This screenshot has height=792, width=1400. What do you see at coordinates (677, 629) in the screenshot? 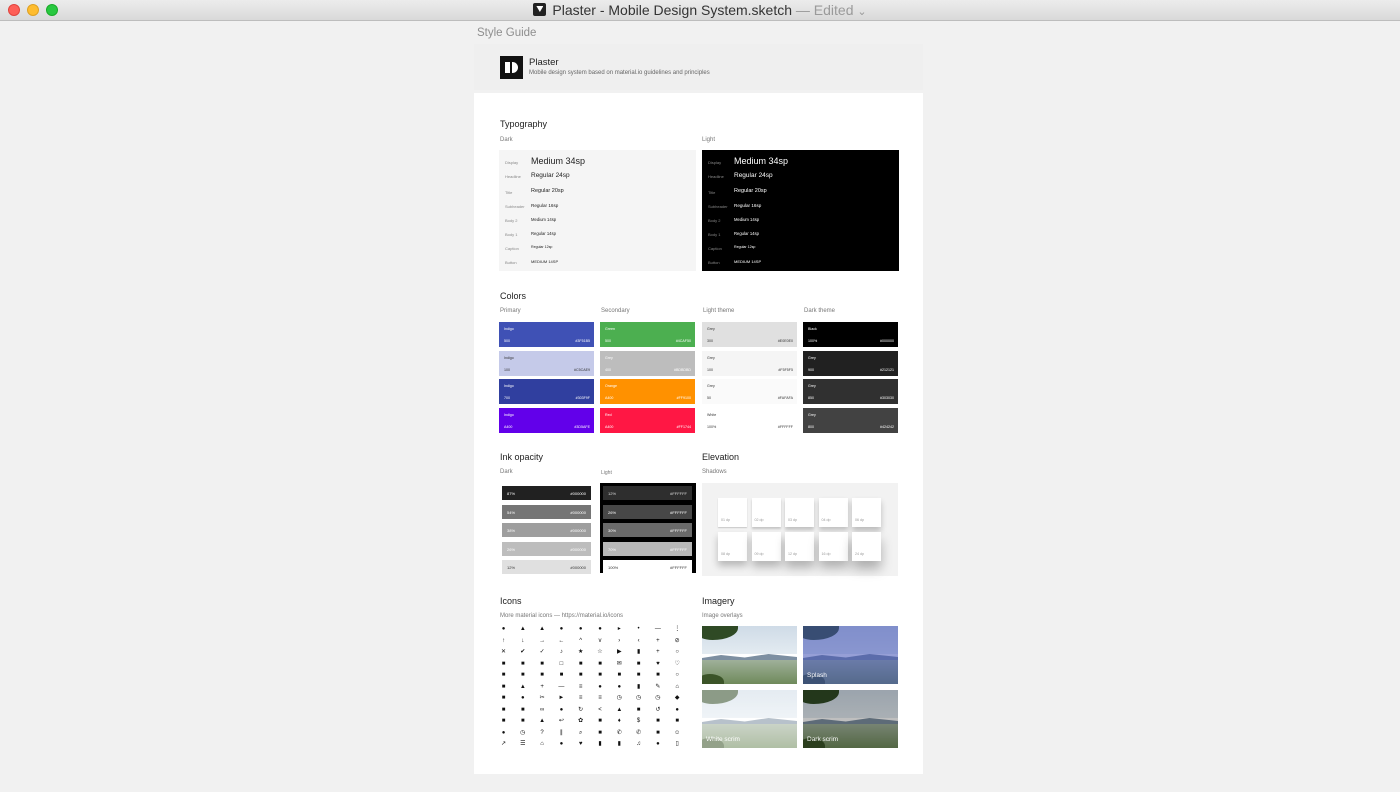
I see `material-icon: ⋮` at bounding box center [677, 629].